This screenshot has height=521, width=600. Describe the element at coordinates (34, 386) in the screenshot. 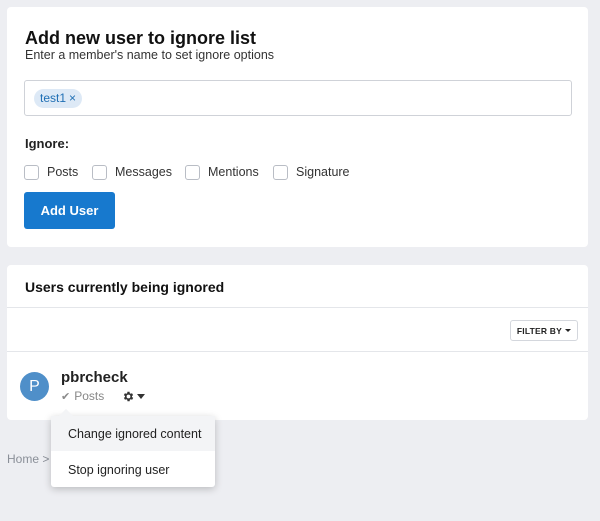

I see `avatar: P` at that location.